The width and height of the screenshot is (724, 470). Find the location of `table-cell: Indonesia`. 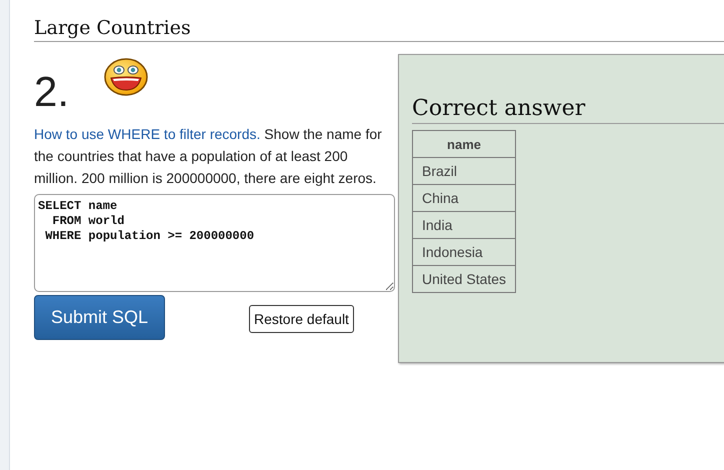

table-cell: Indonesia is located at coordinates (464, 252).